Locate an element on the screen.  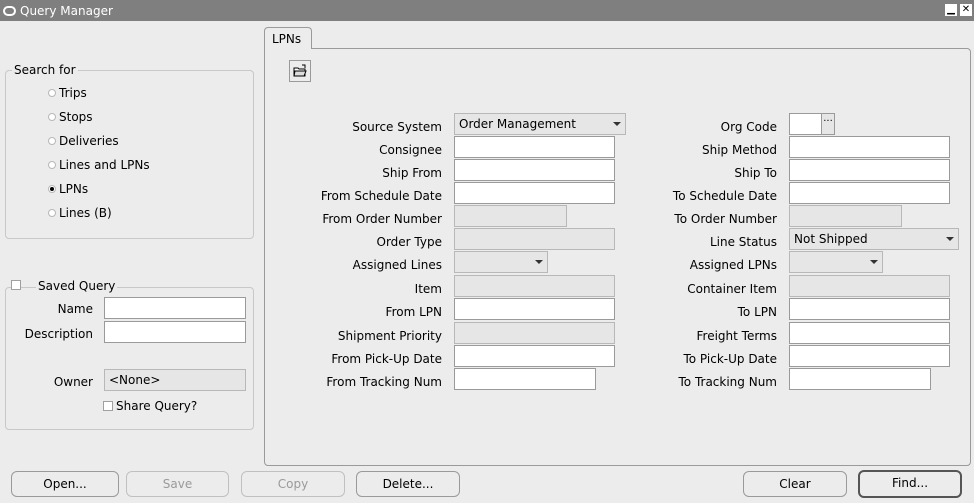
consignee-label: Consignee is located at coordinates (410, 150).